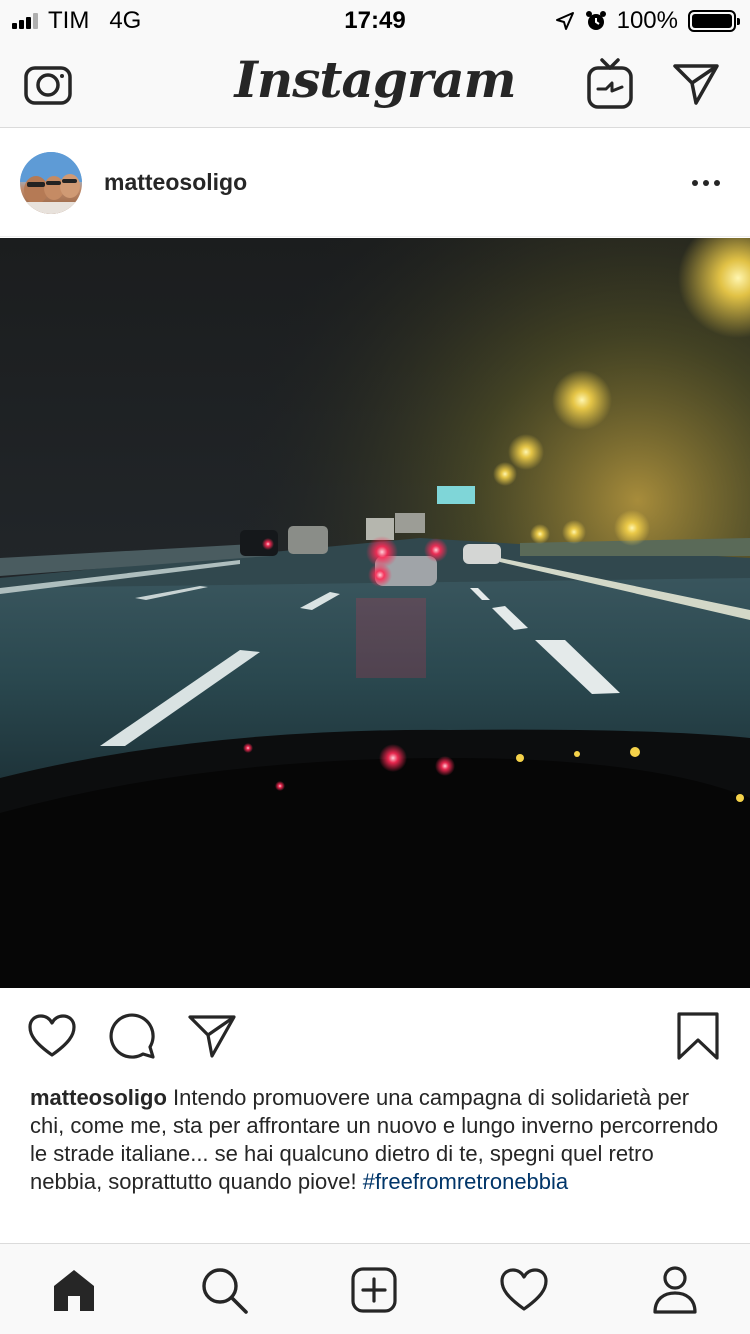 This screenshot has height=1334, width=750. I want to click on location-arrow-icon, so click(564, 21).